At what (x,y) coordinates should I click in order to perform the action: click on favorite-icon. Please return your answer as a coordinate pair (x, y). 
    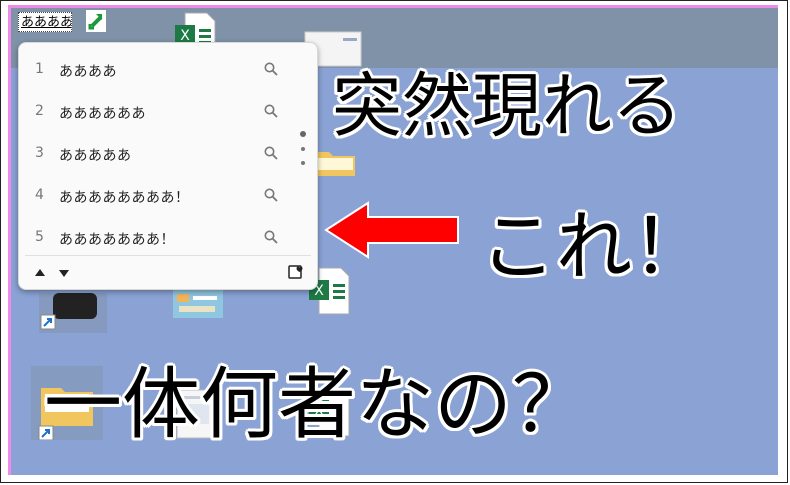
    Looking at the image, I should click on (296, 272).